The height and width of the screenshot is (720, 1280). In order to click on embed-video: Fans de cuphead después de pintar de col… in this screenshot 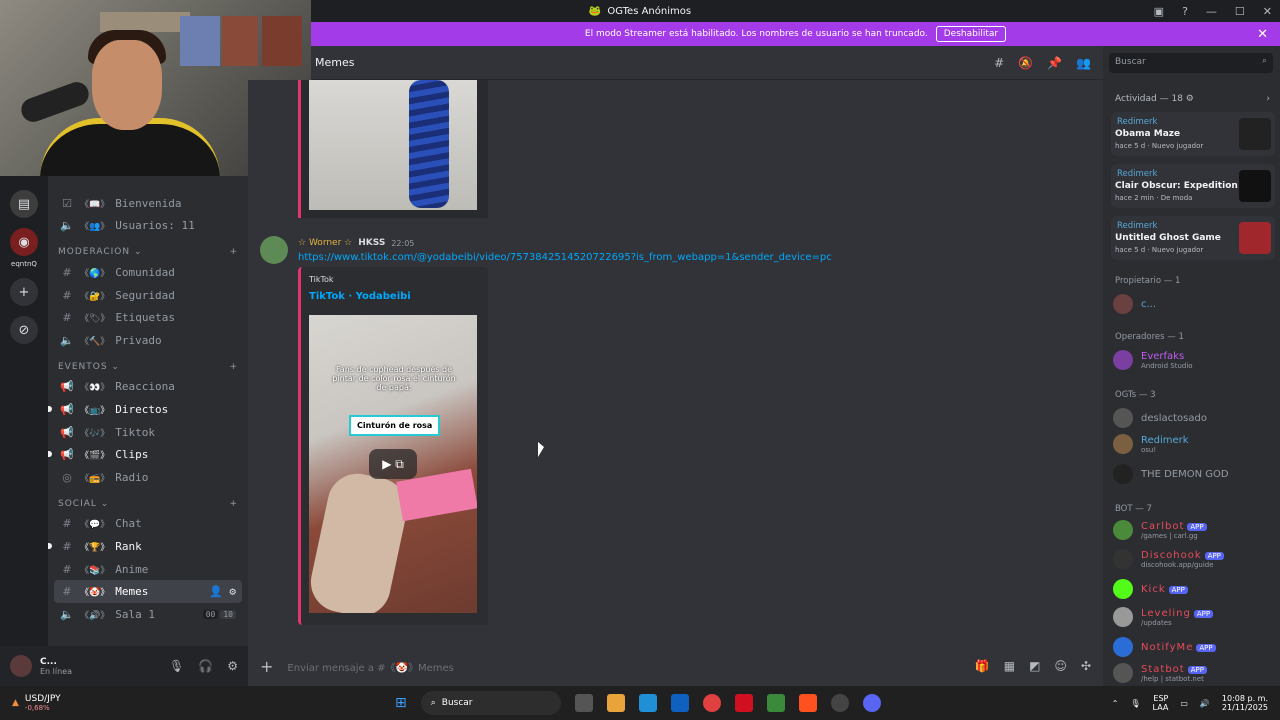, I will do `click(393, 464)`.